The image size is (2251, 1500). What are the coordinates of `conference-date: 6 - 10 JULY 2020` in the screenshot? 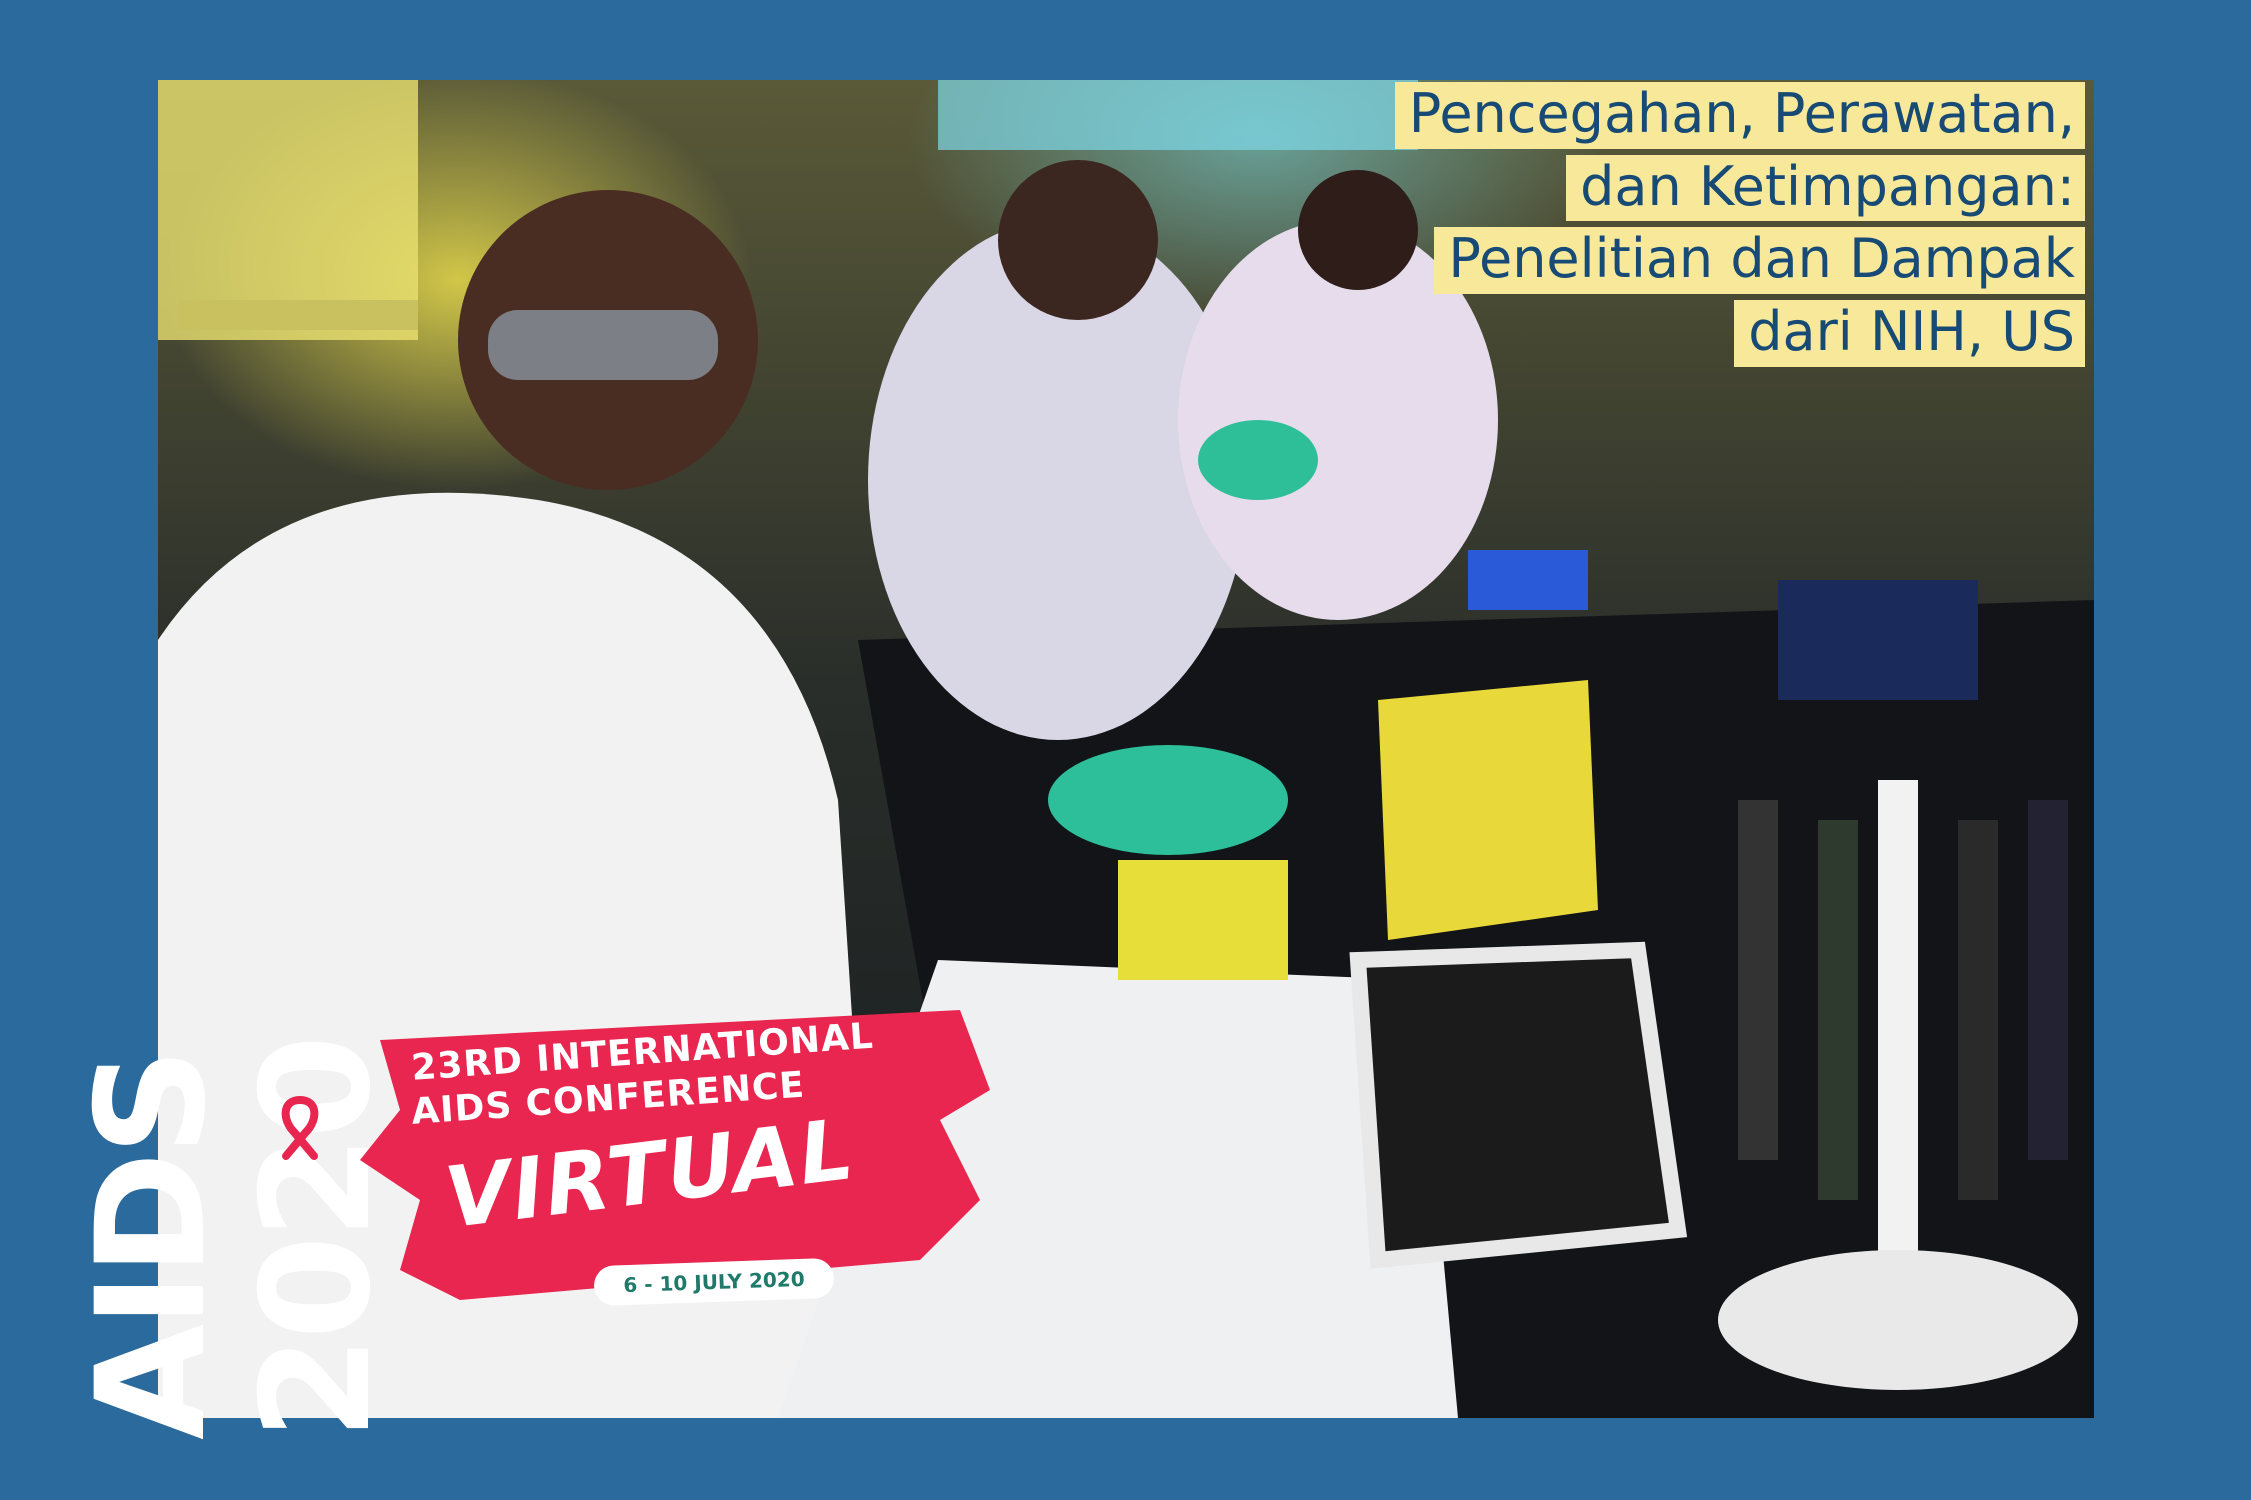 It's located at (714, 1282).